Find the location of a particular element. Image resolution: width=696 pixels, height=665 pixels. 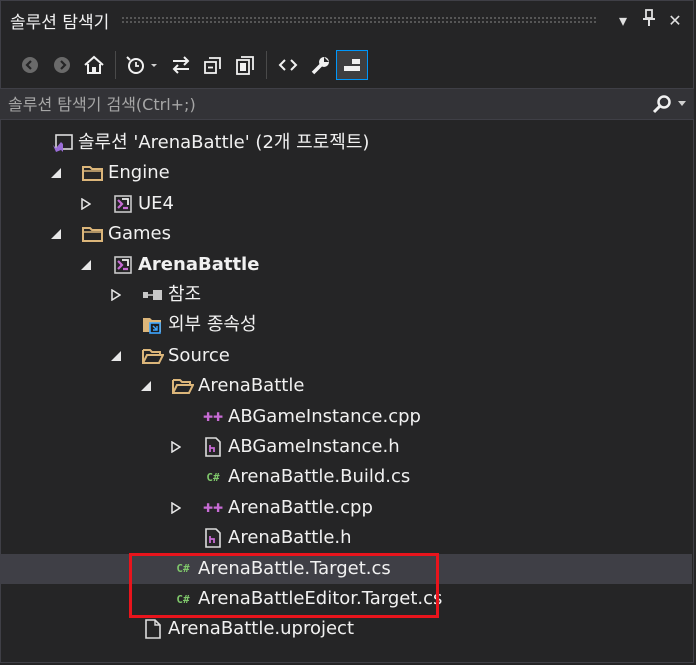

solution-icon is located at coordinates (63, 143).